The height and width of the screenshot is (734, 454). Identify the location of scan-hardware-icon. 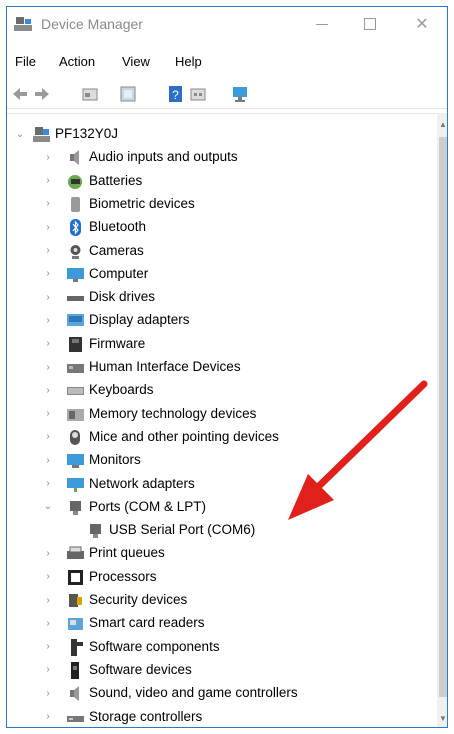
(240, 94).